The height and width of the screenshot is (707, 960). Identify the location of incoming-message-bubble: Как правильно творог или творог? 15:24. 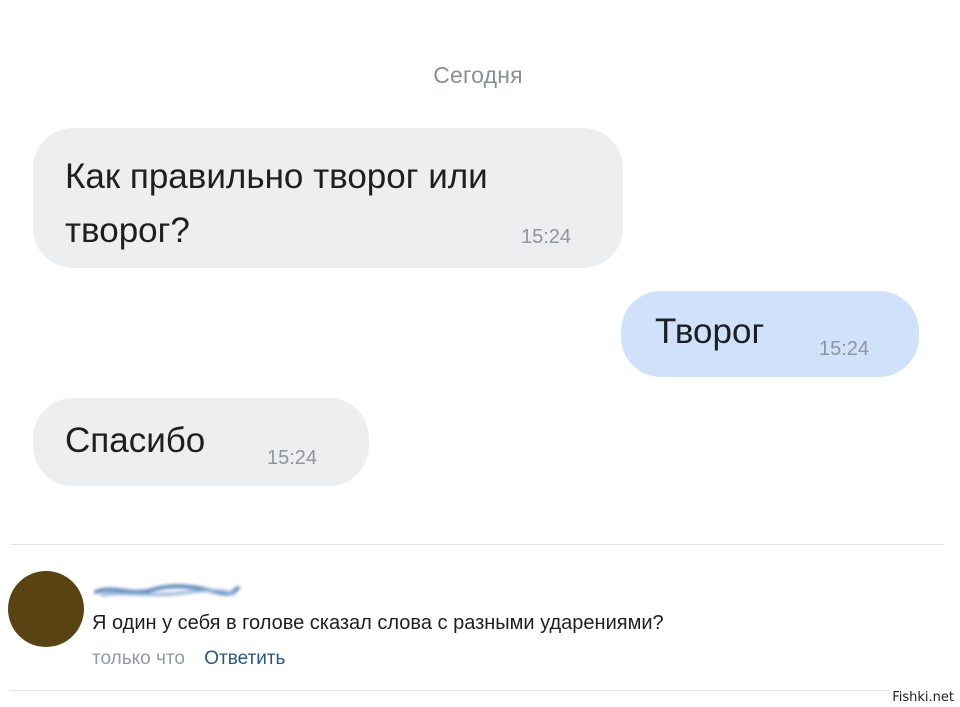
(328, 198).